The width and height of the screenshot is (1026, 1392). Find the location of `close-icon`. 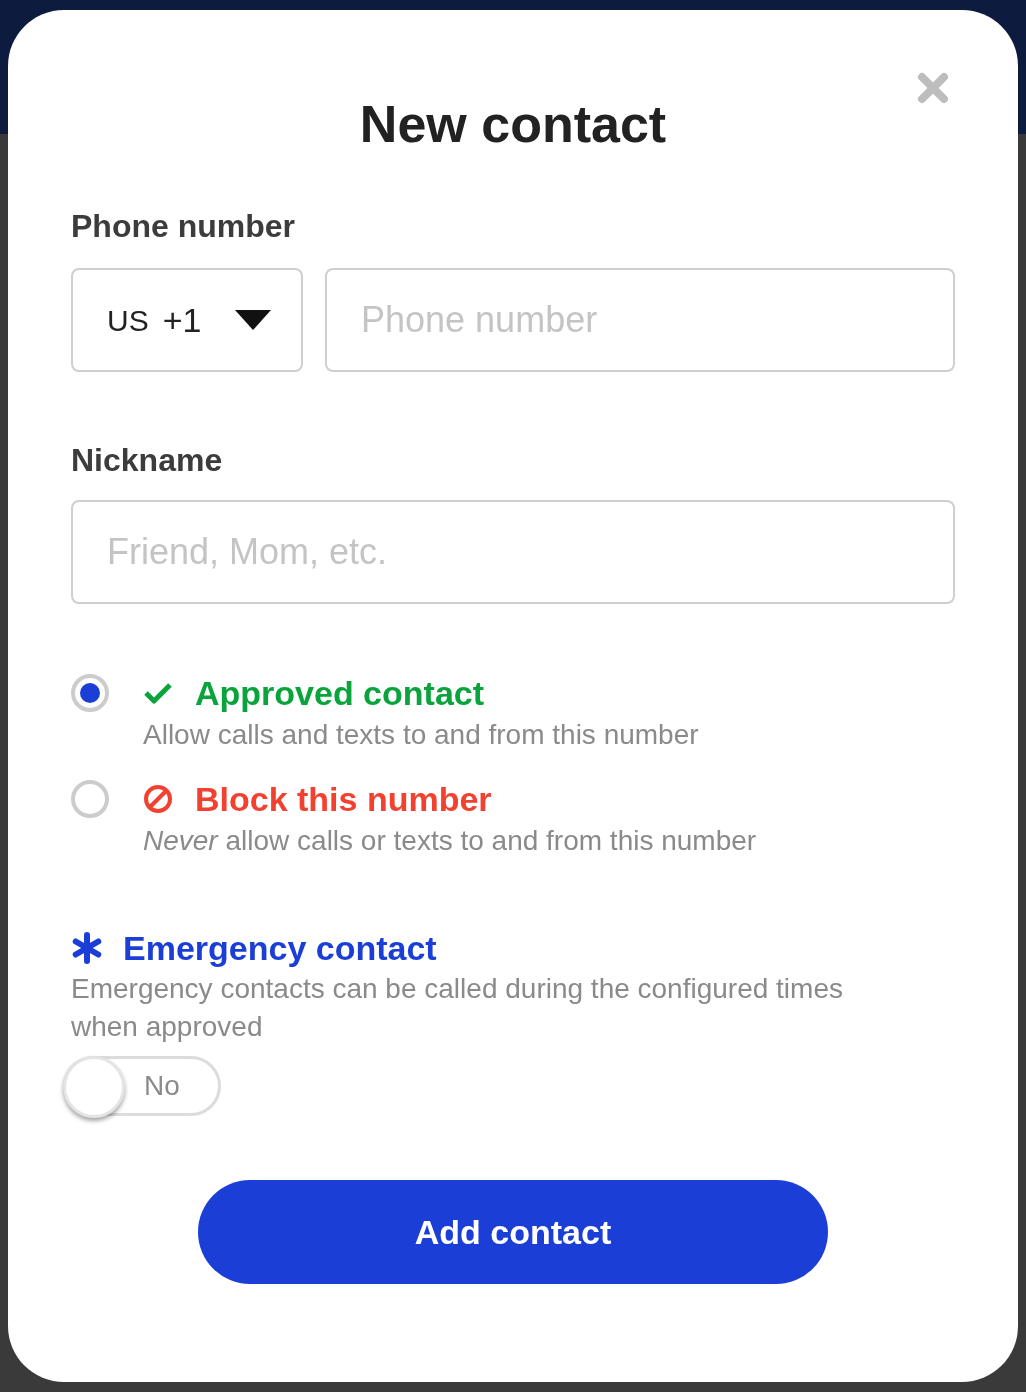

close-icon is located at coordinates (933, 88).